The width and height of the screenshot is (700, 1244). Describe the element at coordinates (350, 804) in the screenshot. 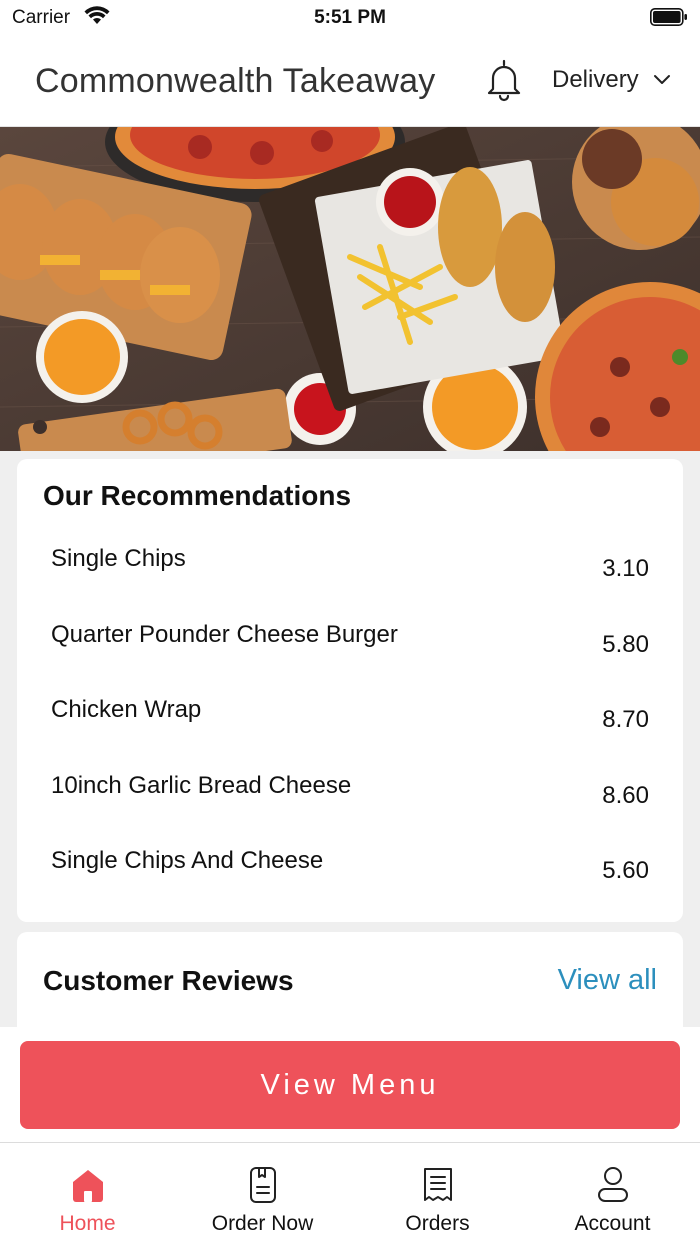

I see `list-item: 10inch Garlic Bread Cheese 8.60` at that location.